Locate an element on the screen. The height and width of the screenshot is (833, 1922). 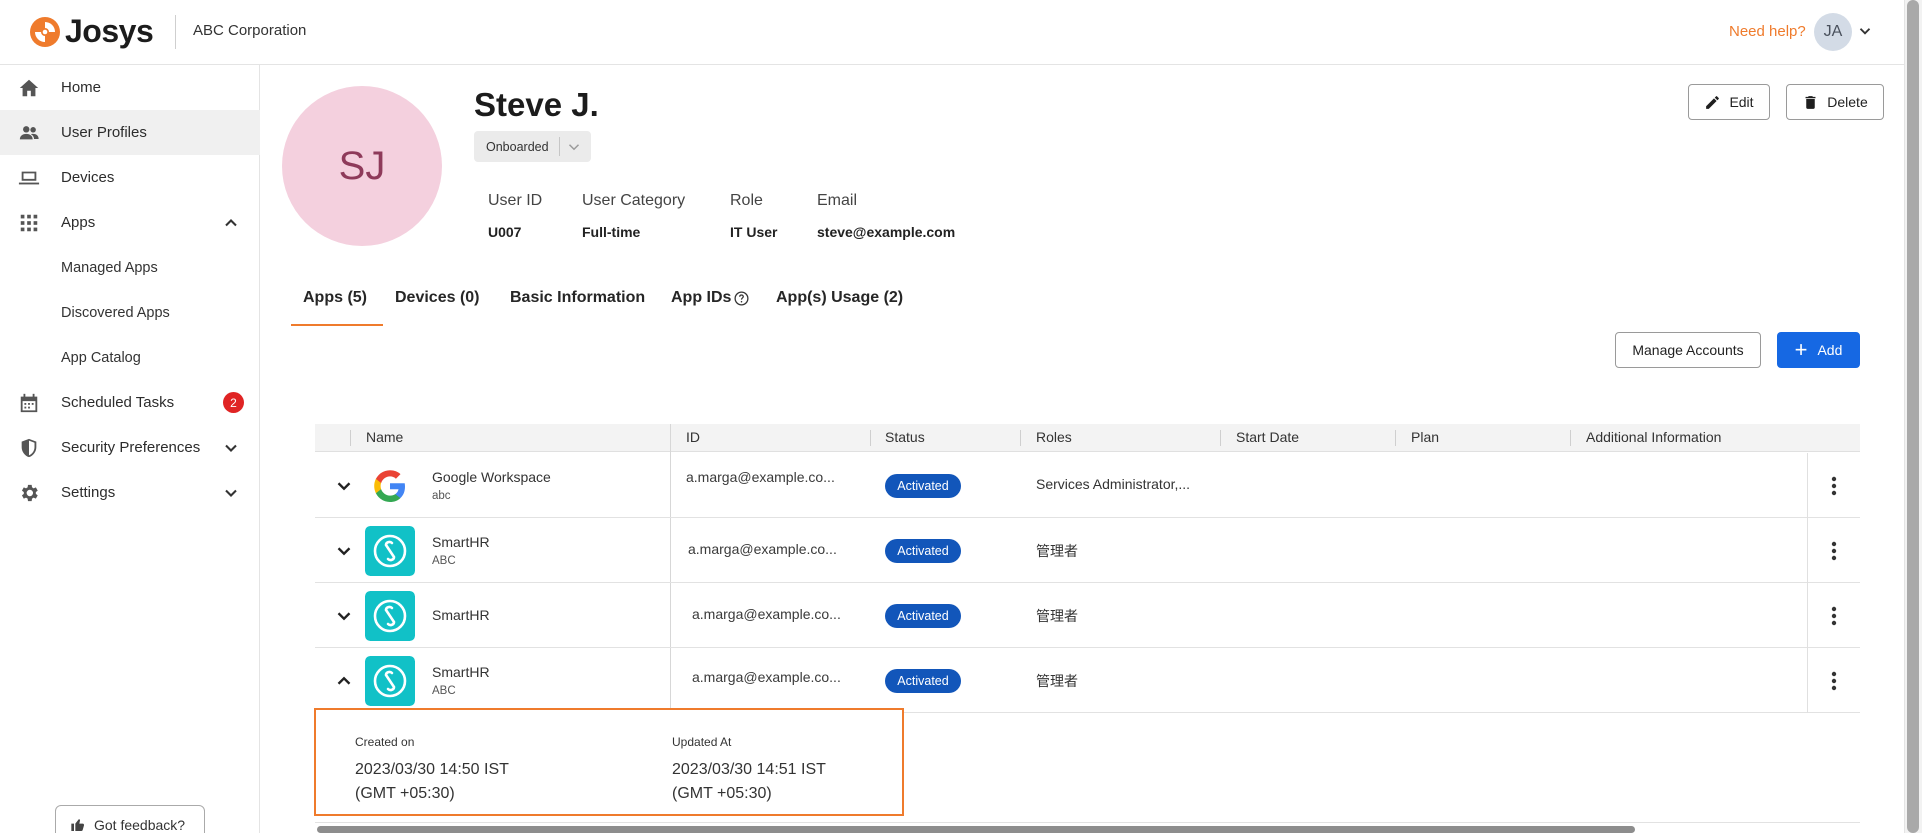
sidebar-item-settings: Settings is located at coordinates (130, 492).